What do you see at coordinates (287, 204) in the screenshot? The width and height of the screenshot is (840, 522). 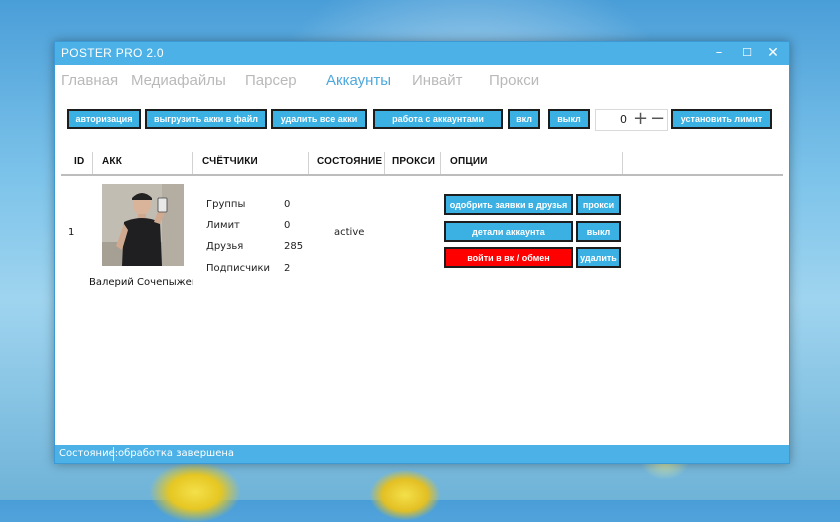 I see `counter-value-groups: 0` at bounding box center [287, 204].